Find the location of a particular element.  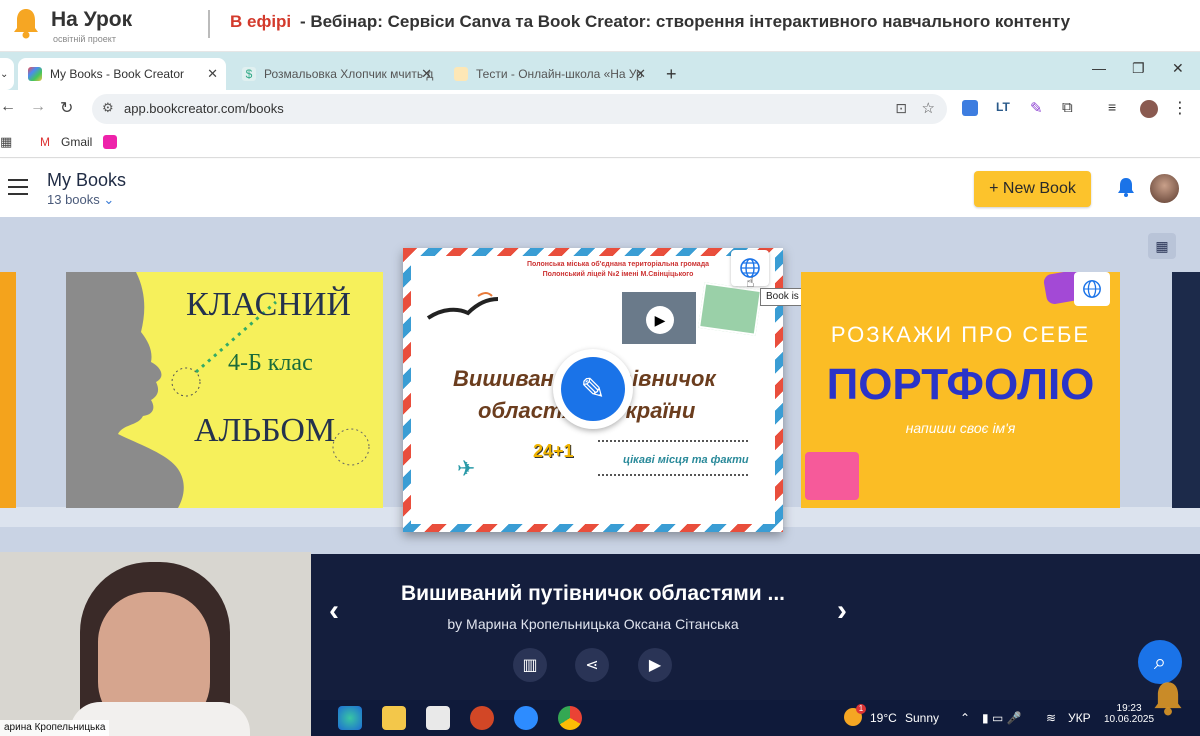

book-title-line3: АЛЬБОМ is located at coordinates (265, 430).